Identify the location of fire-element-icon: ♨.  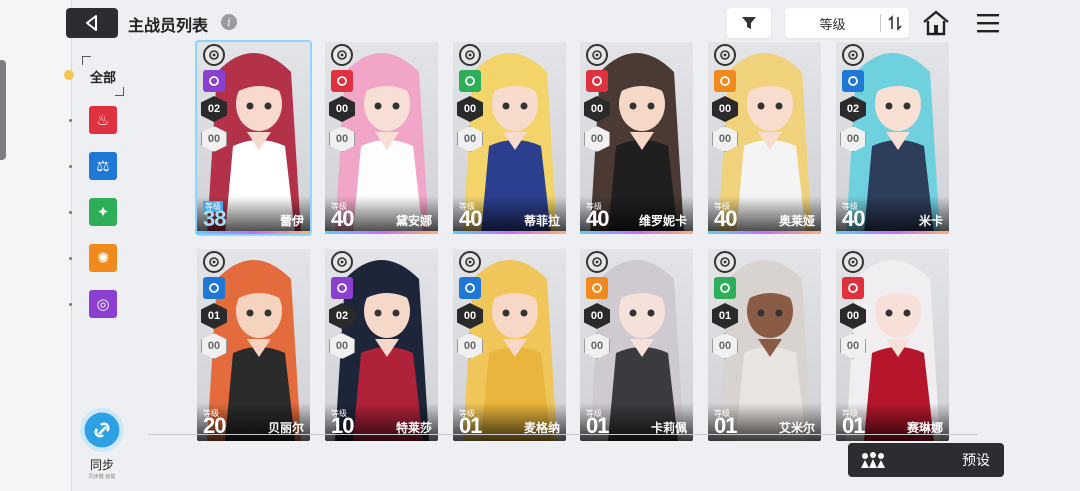
(103, 120).